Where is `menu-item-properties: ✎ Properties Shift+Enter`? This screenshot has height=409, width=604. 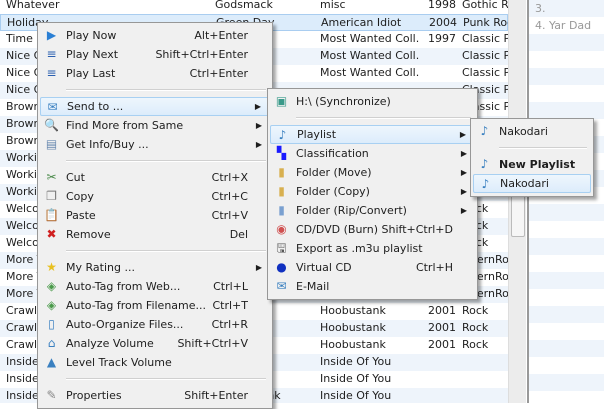 menu-item-properties: ✎ Properties Shift+Enter is located at coordinates (155, 395).